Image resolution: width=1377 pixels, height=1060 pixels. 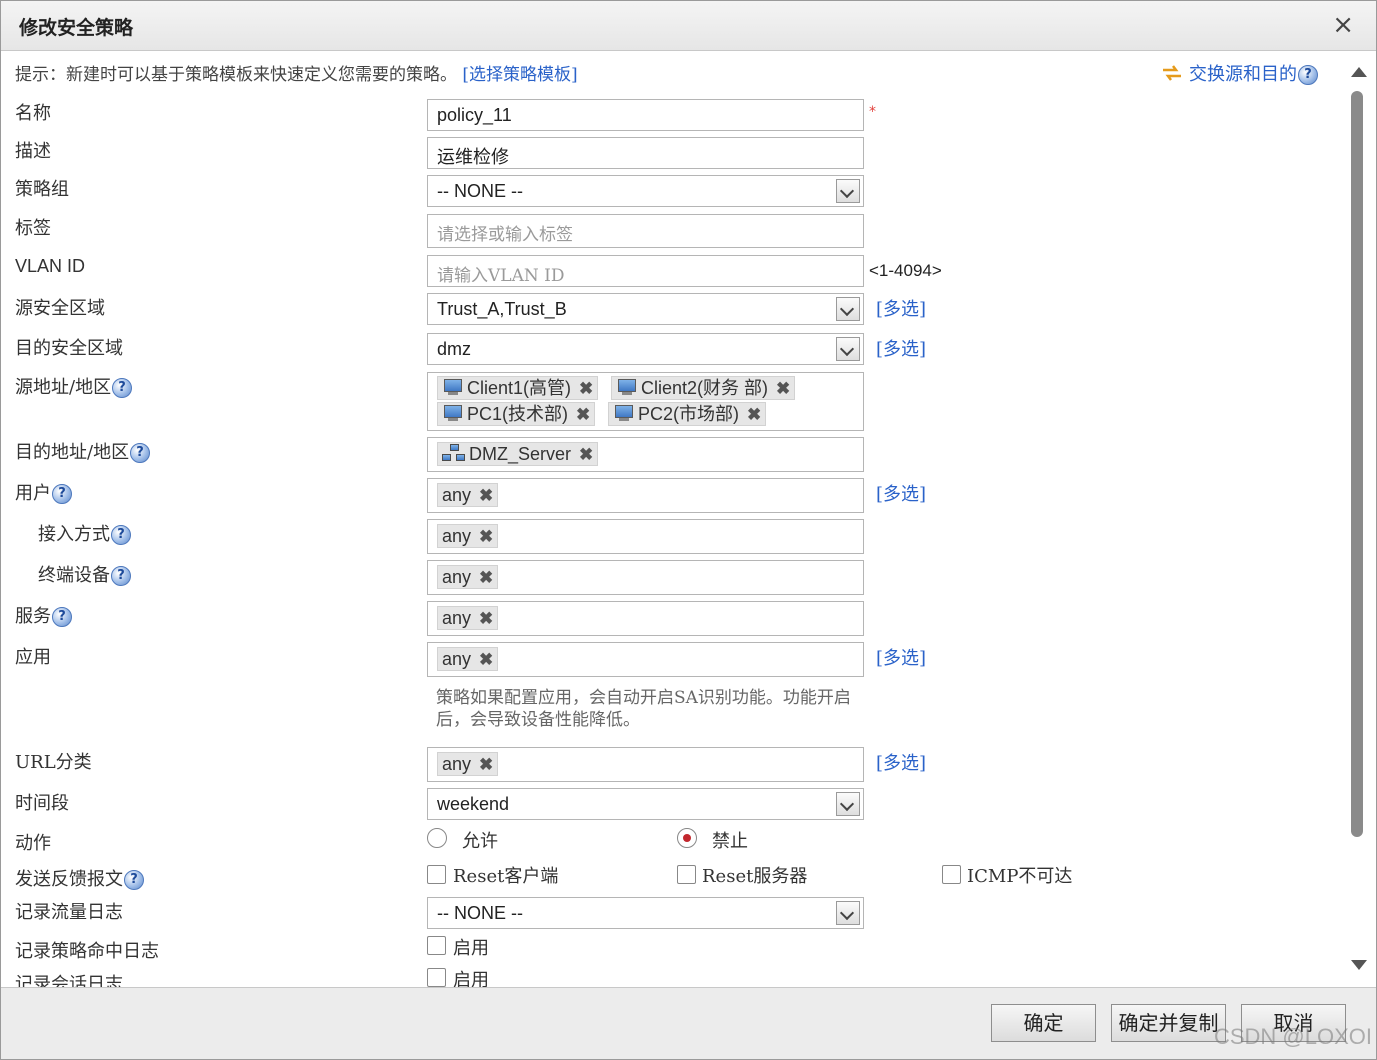 What do you see at coordinates (437, 838) in the screenshot?
I see `allow-radio` at bounding box center [437, 838].